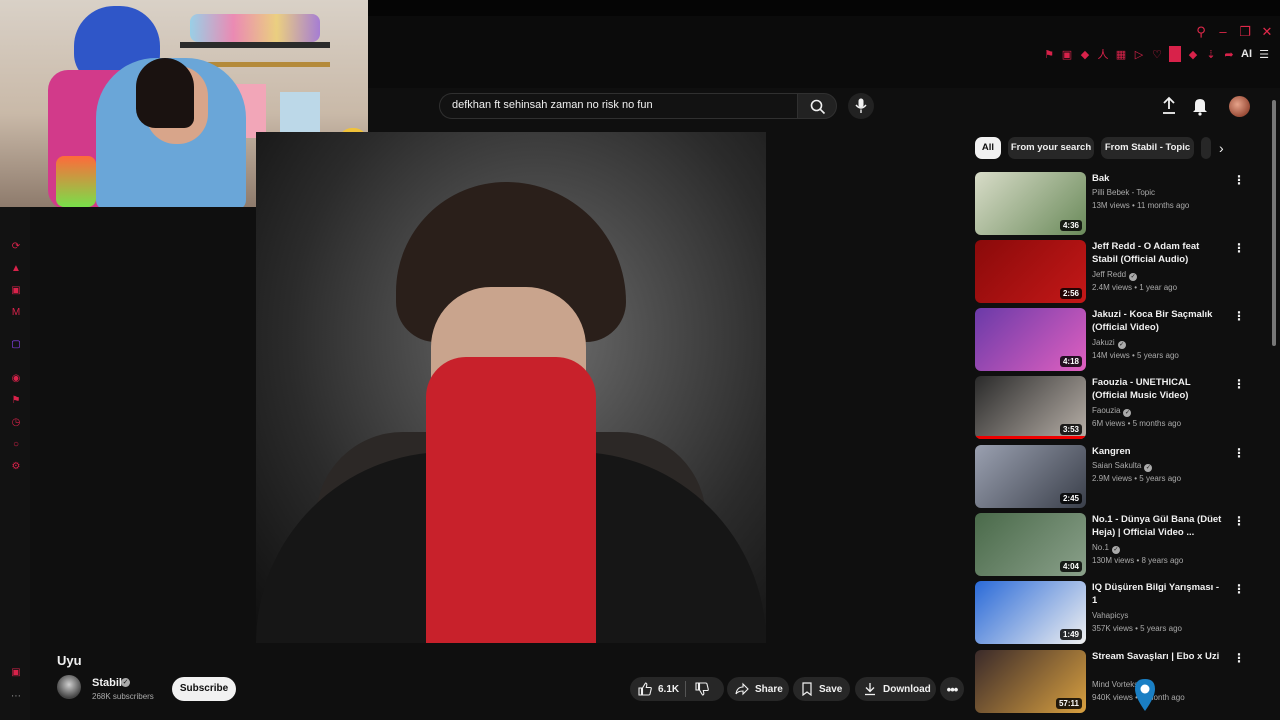 This screenshot has width=1280, height=720. I want to click on more-actions-button: •••, so click(952, 689).